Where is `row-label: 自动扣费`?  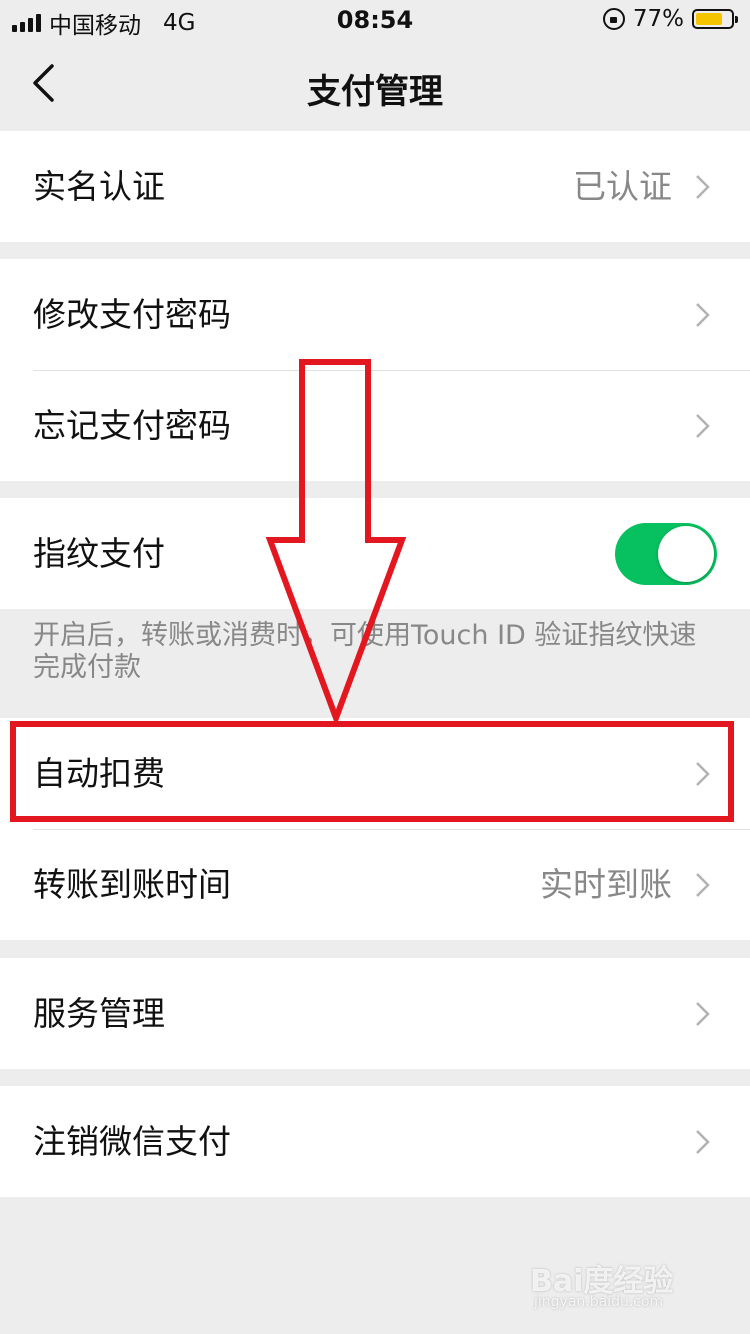 row-label: 自动扣费 is located at coordinates (99, 773).